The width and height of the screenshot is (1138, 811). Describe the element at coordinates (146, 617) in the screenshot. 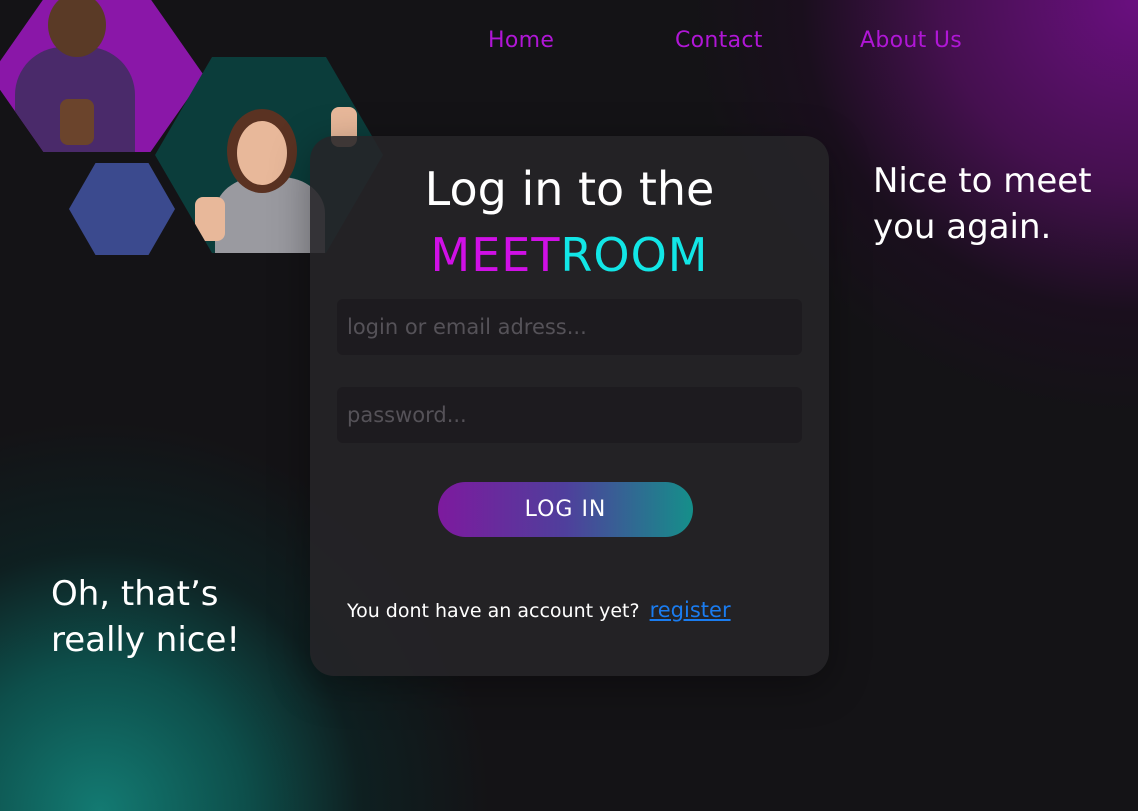

I see `testimonial-tagline: Oh, that’s really nice!` at that location.